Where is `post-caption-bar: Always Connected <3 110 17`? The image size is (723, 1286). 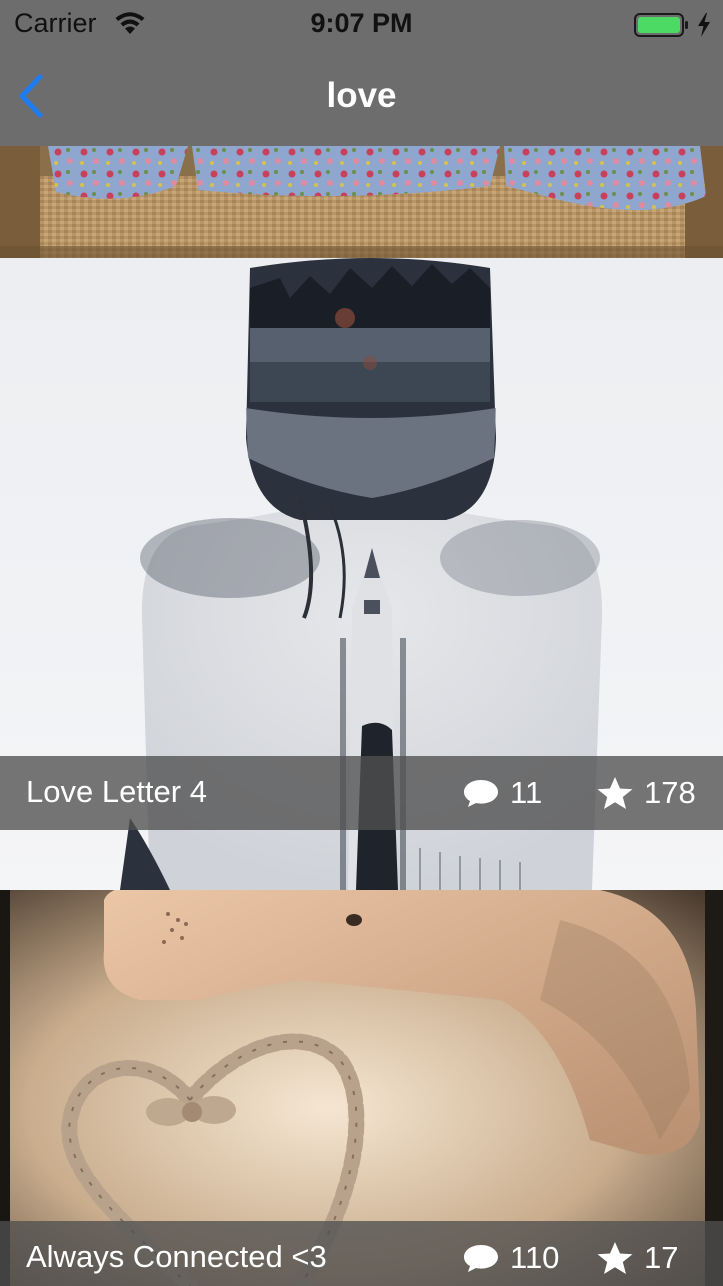
post-caption-bar: Always Connected <3 110 17 is located at coordinates (361, 1253).